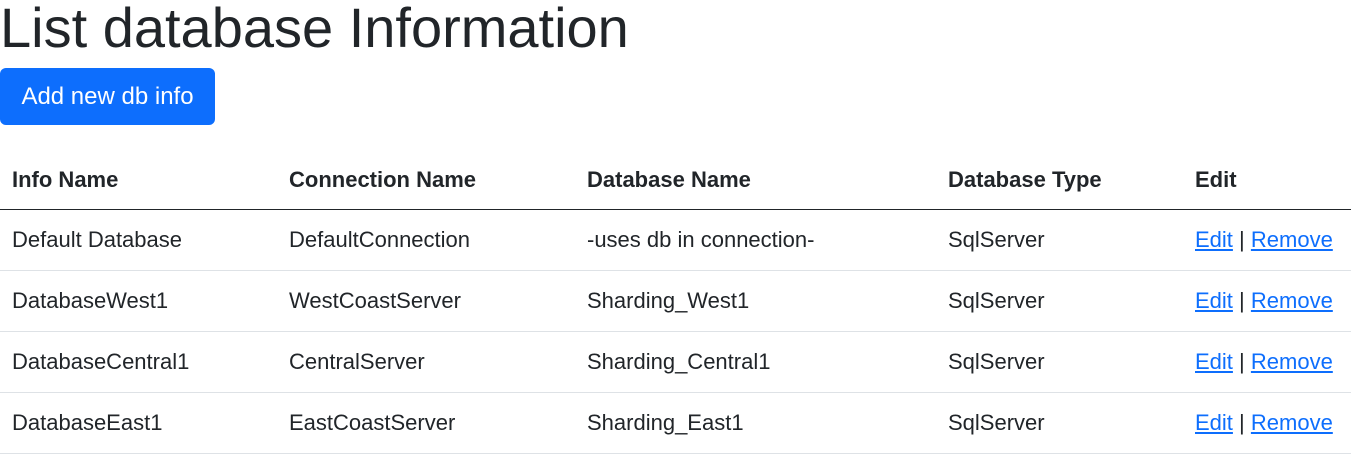 This screenshot has height=460, width=1351. Describe the element at coordinates (426, 240) in the screenshot. I see `cell-connection-name: DefaultConnection` at that location.